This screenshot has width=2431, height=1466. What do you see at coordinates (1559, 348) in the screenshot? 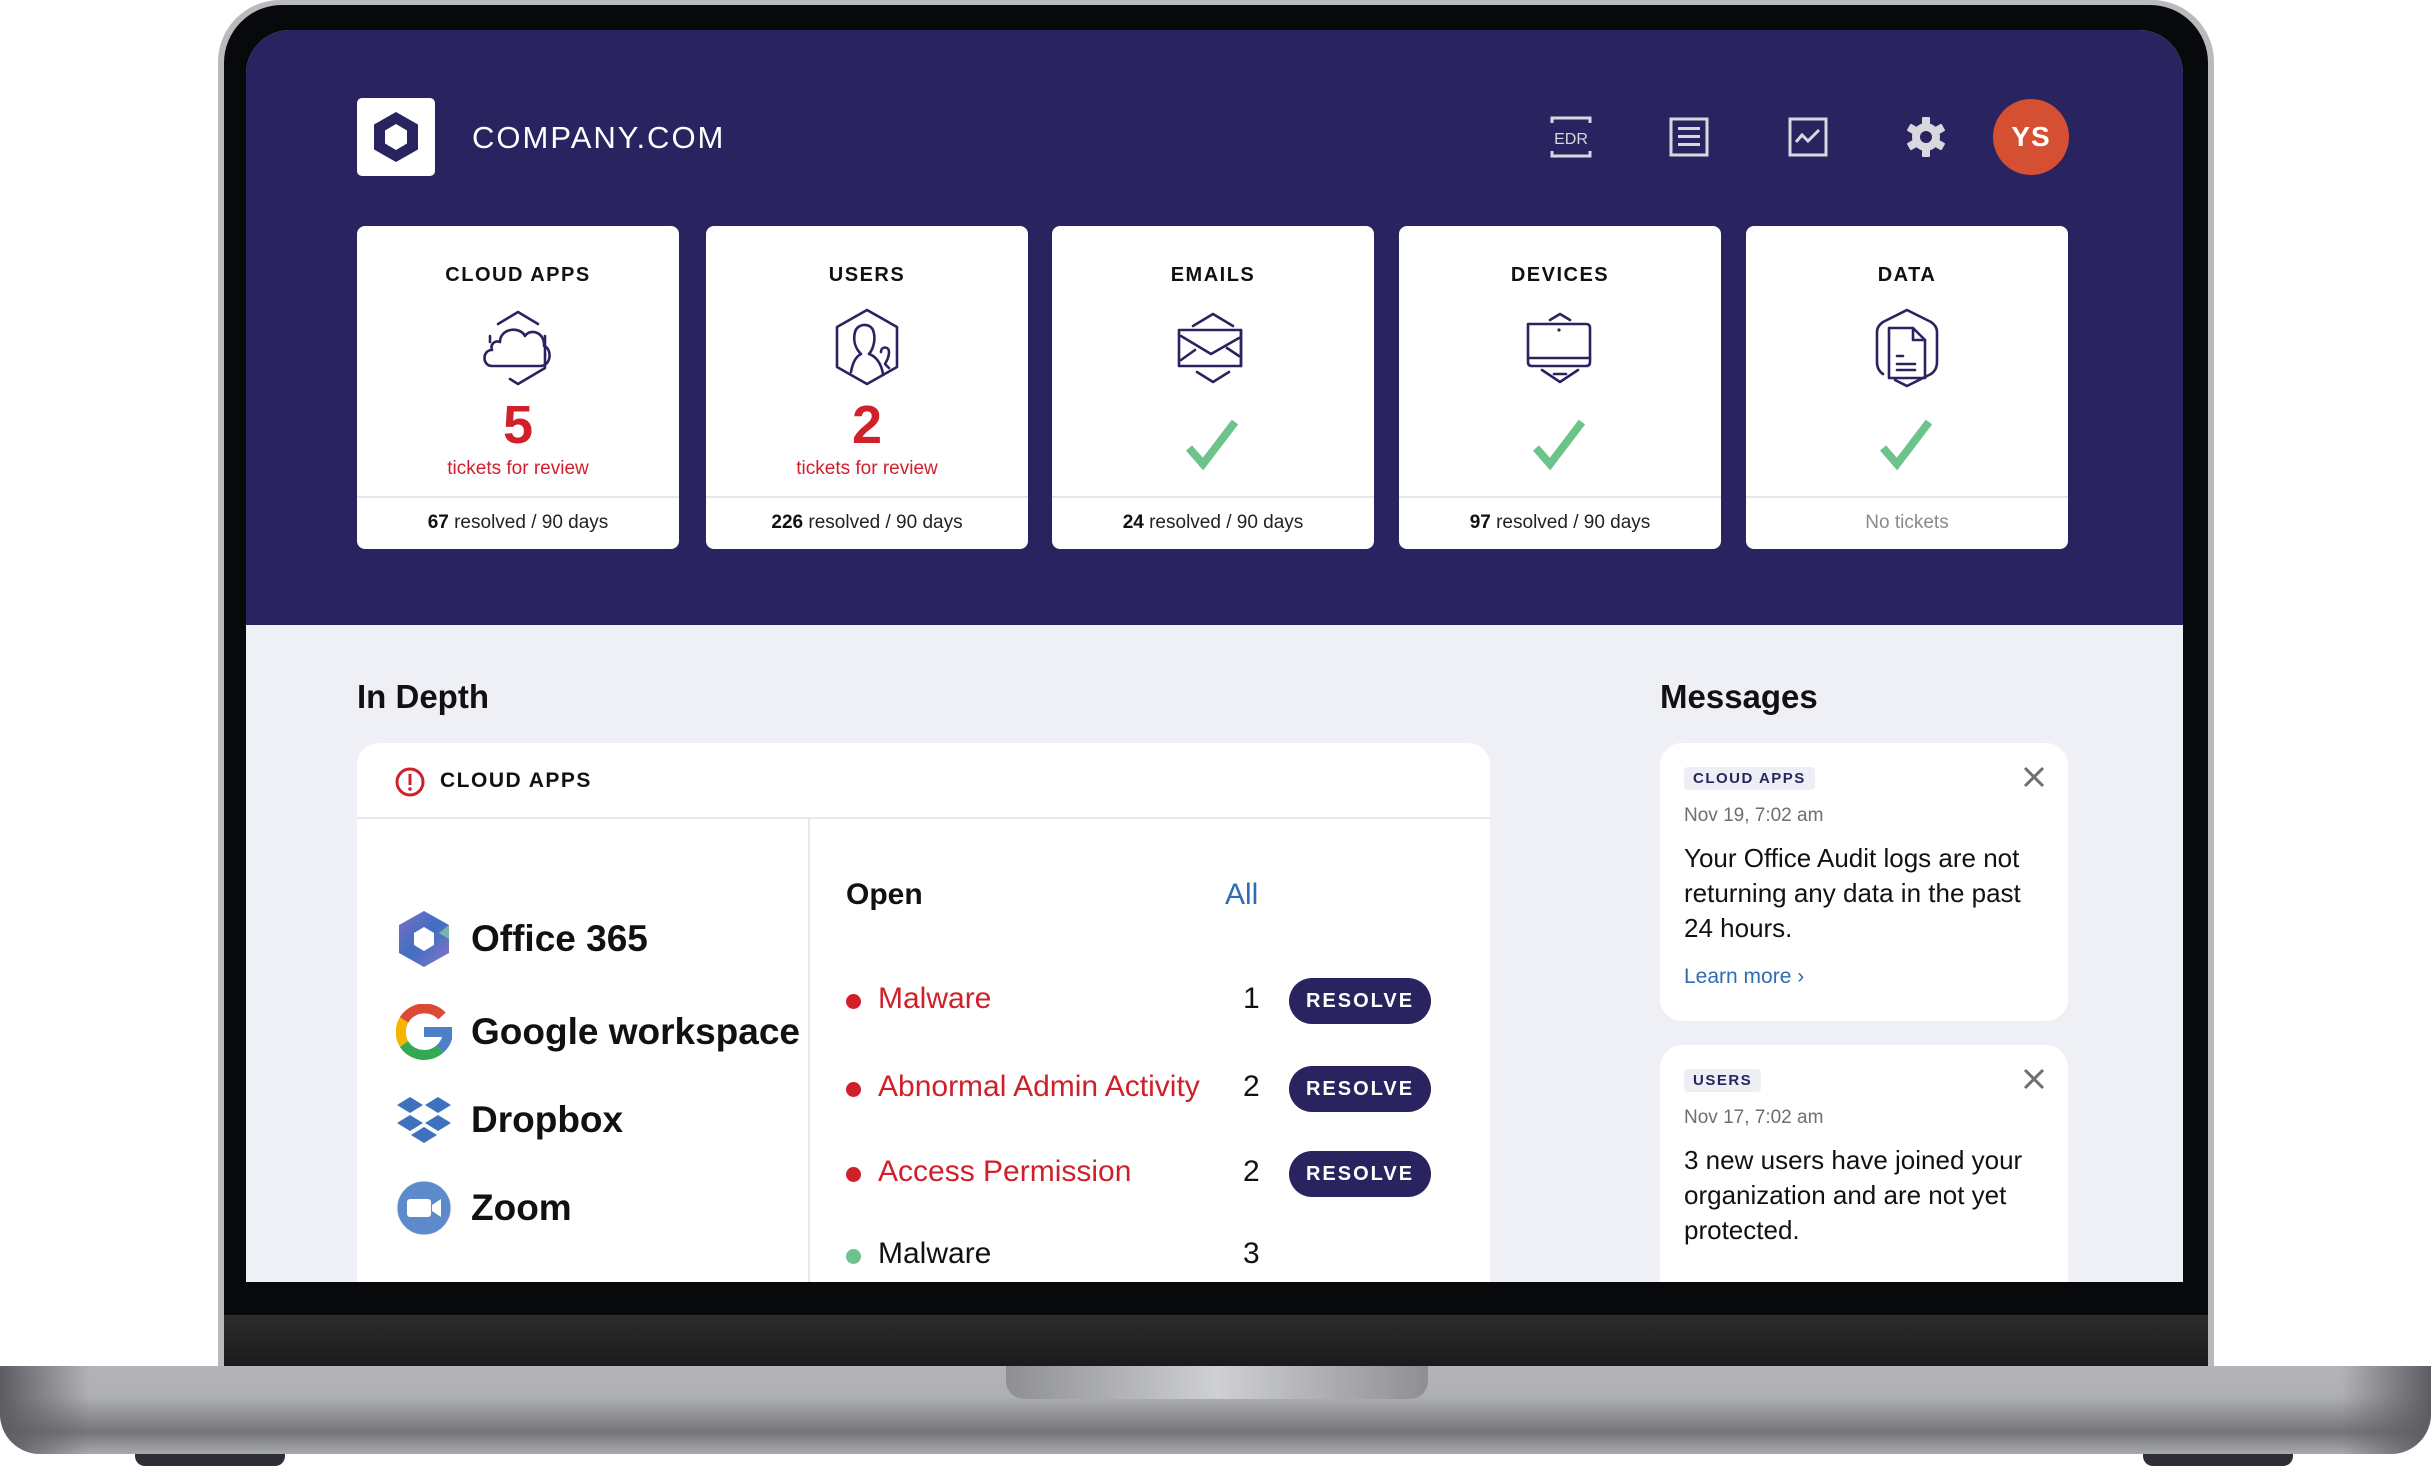
I see `laptop-icon` at bounding box center [1559, 348].